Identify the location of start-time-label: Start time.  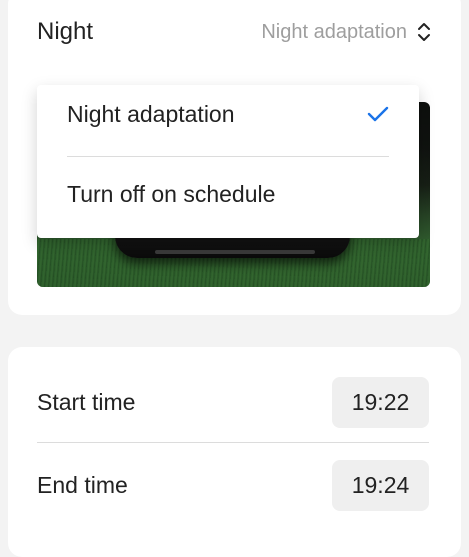
(86, 401).